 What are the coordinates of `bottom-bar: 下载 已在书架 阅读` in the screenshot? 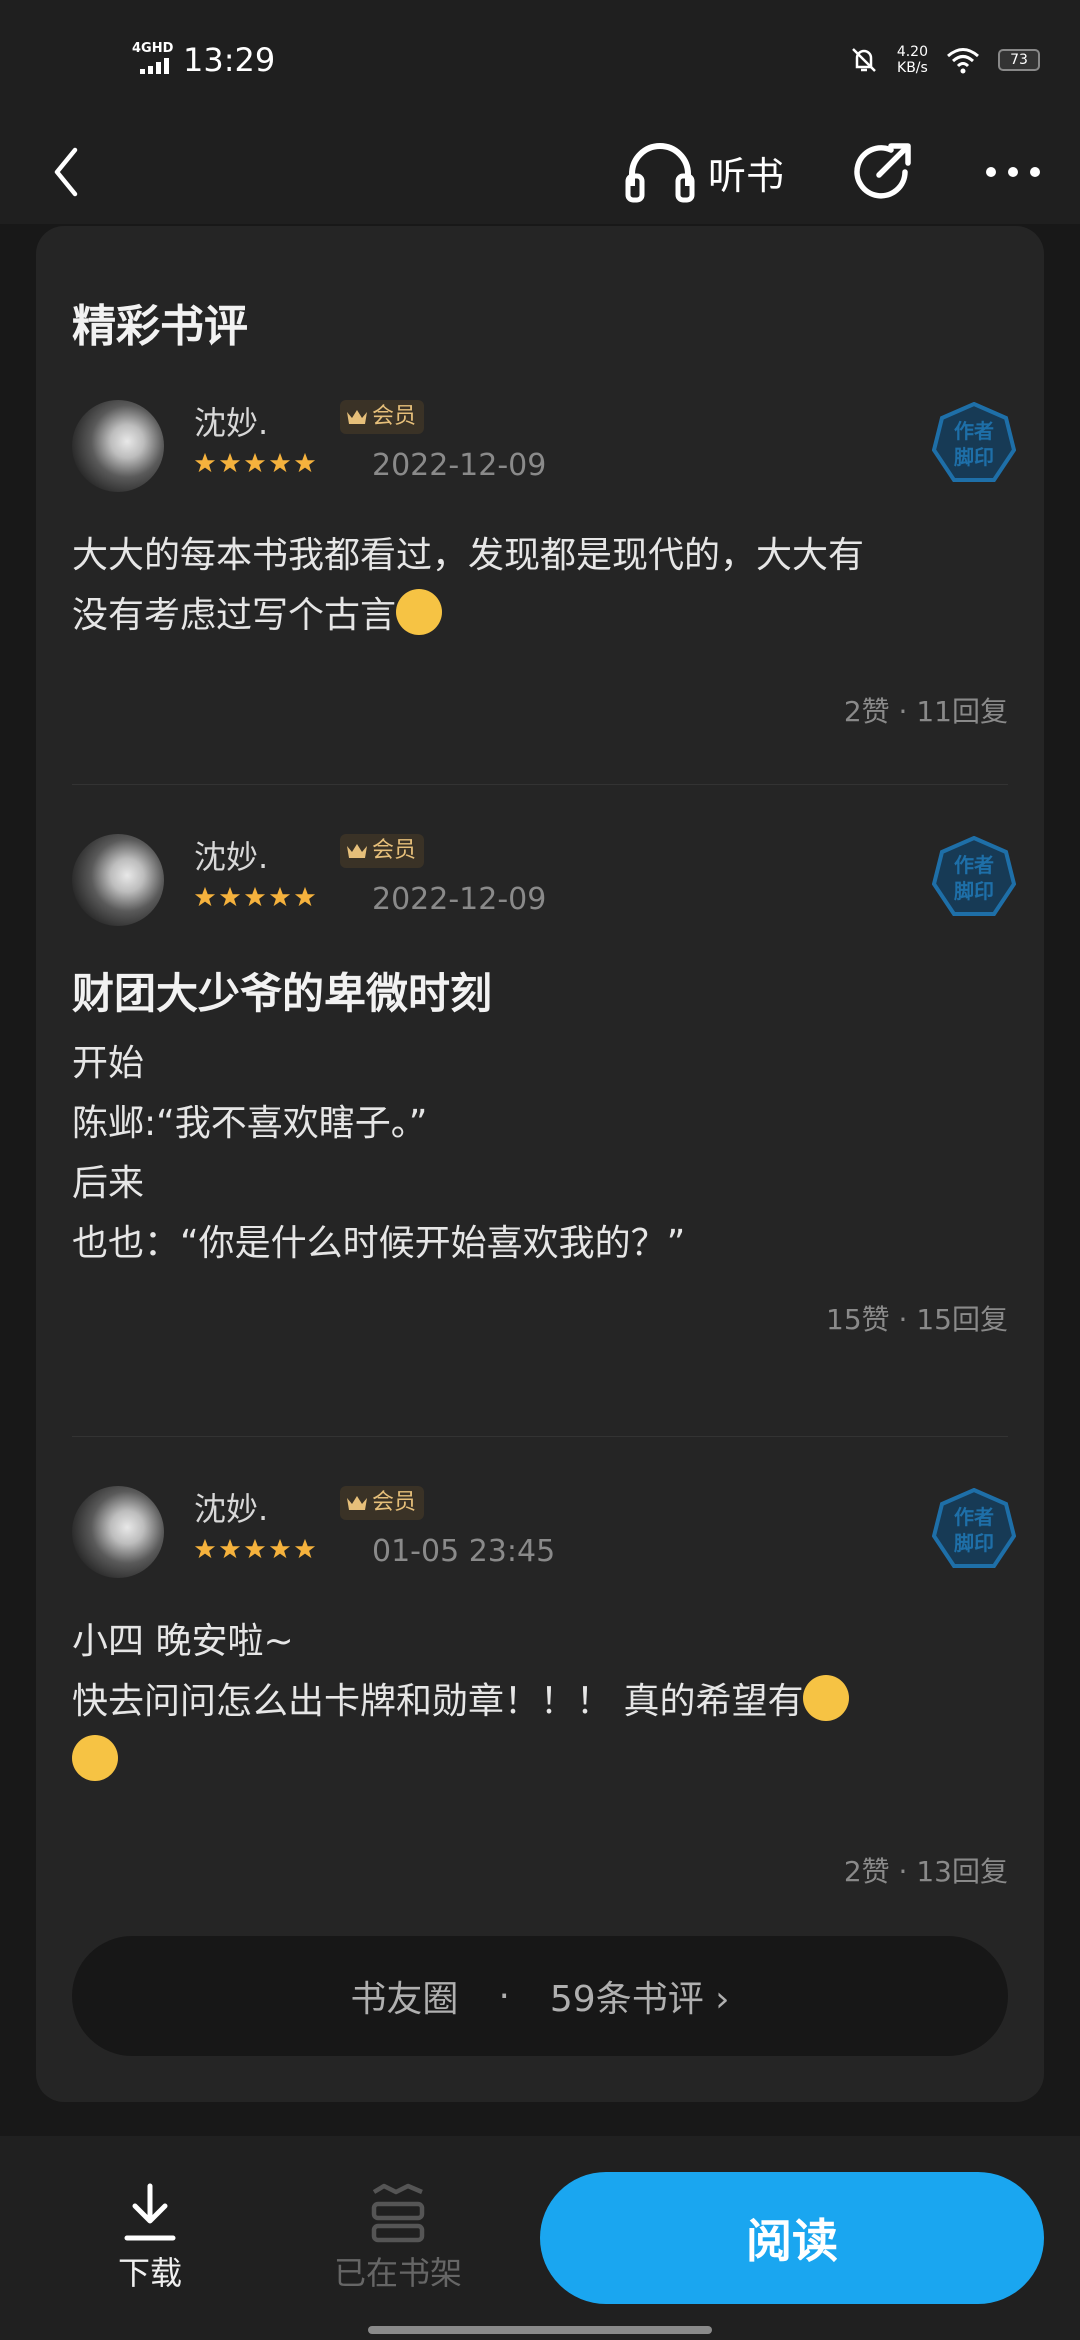 It's located at (540, 2238).